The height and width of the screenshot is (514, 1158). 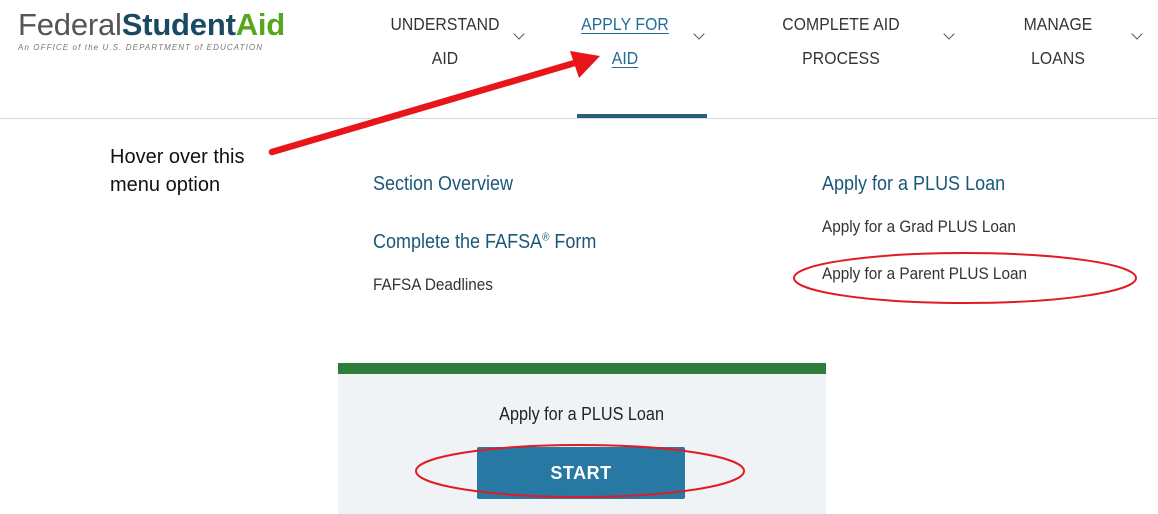 I want to click on registered-mark: ®, so click(x=546, y=237).